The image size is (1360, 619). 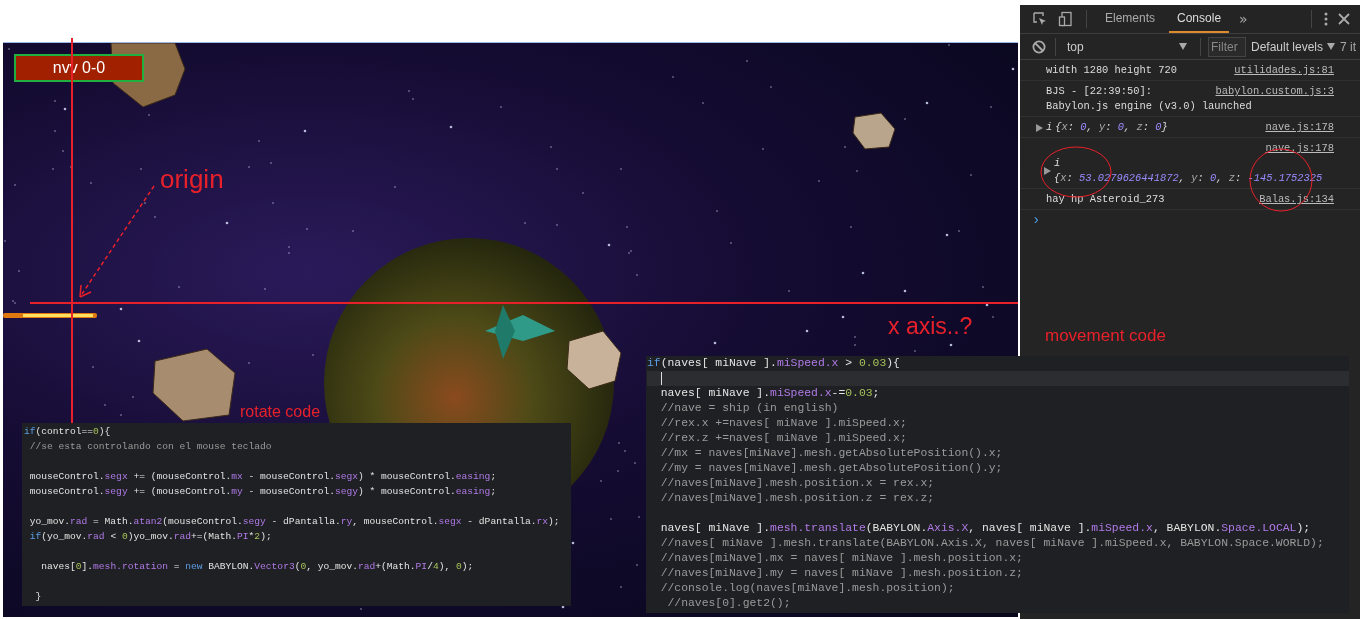 What do you see at coordinates (661, 378) in the screenshot?
I see `text-cursor` at bounding box center [661, 378].